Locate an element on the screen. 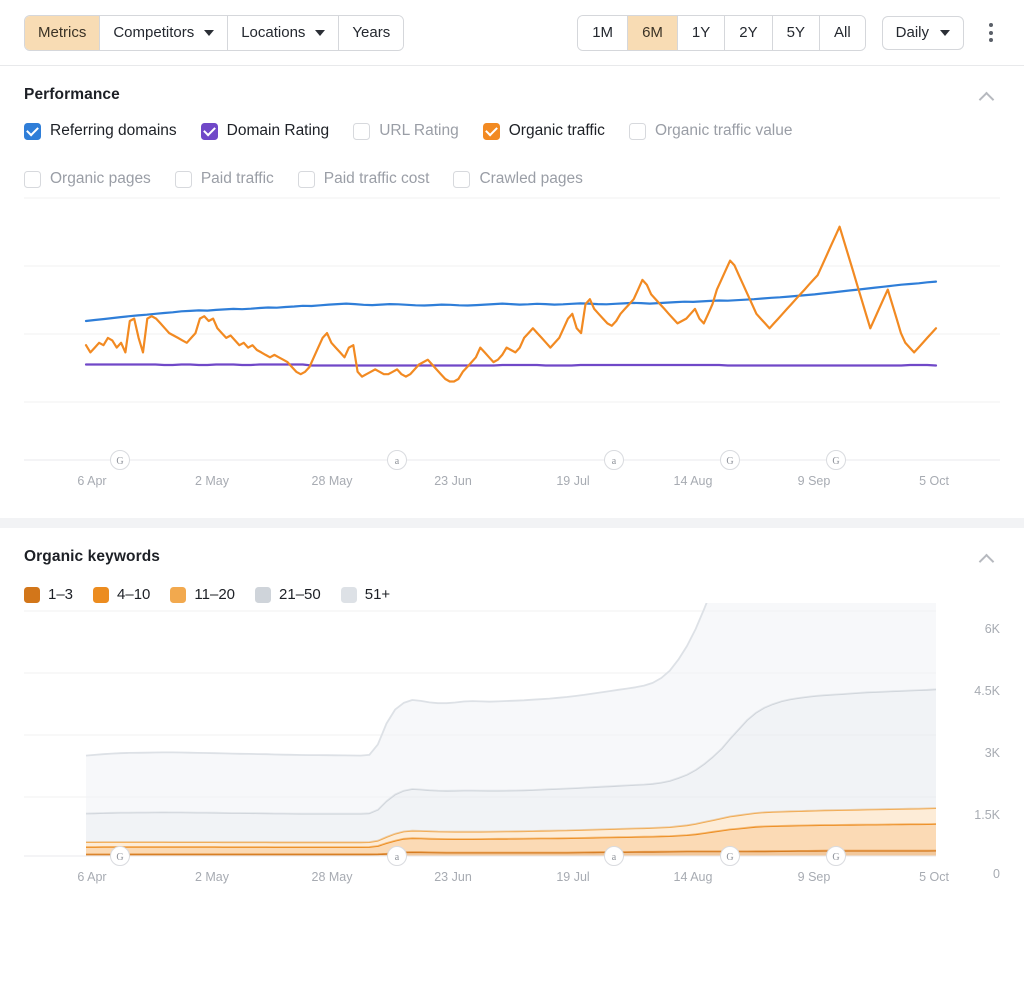 This screenshot has height=991, width=1024. x-axis-tick: 28 May is located at coordinates (333, 877).